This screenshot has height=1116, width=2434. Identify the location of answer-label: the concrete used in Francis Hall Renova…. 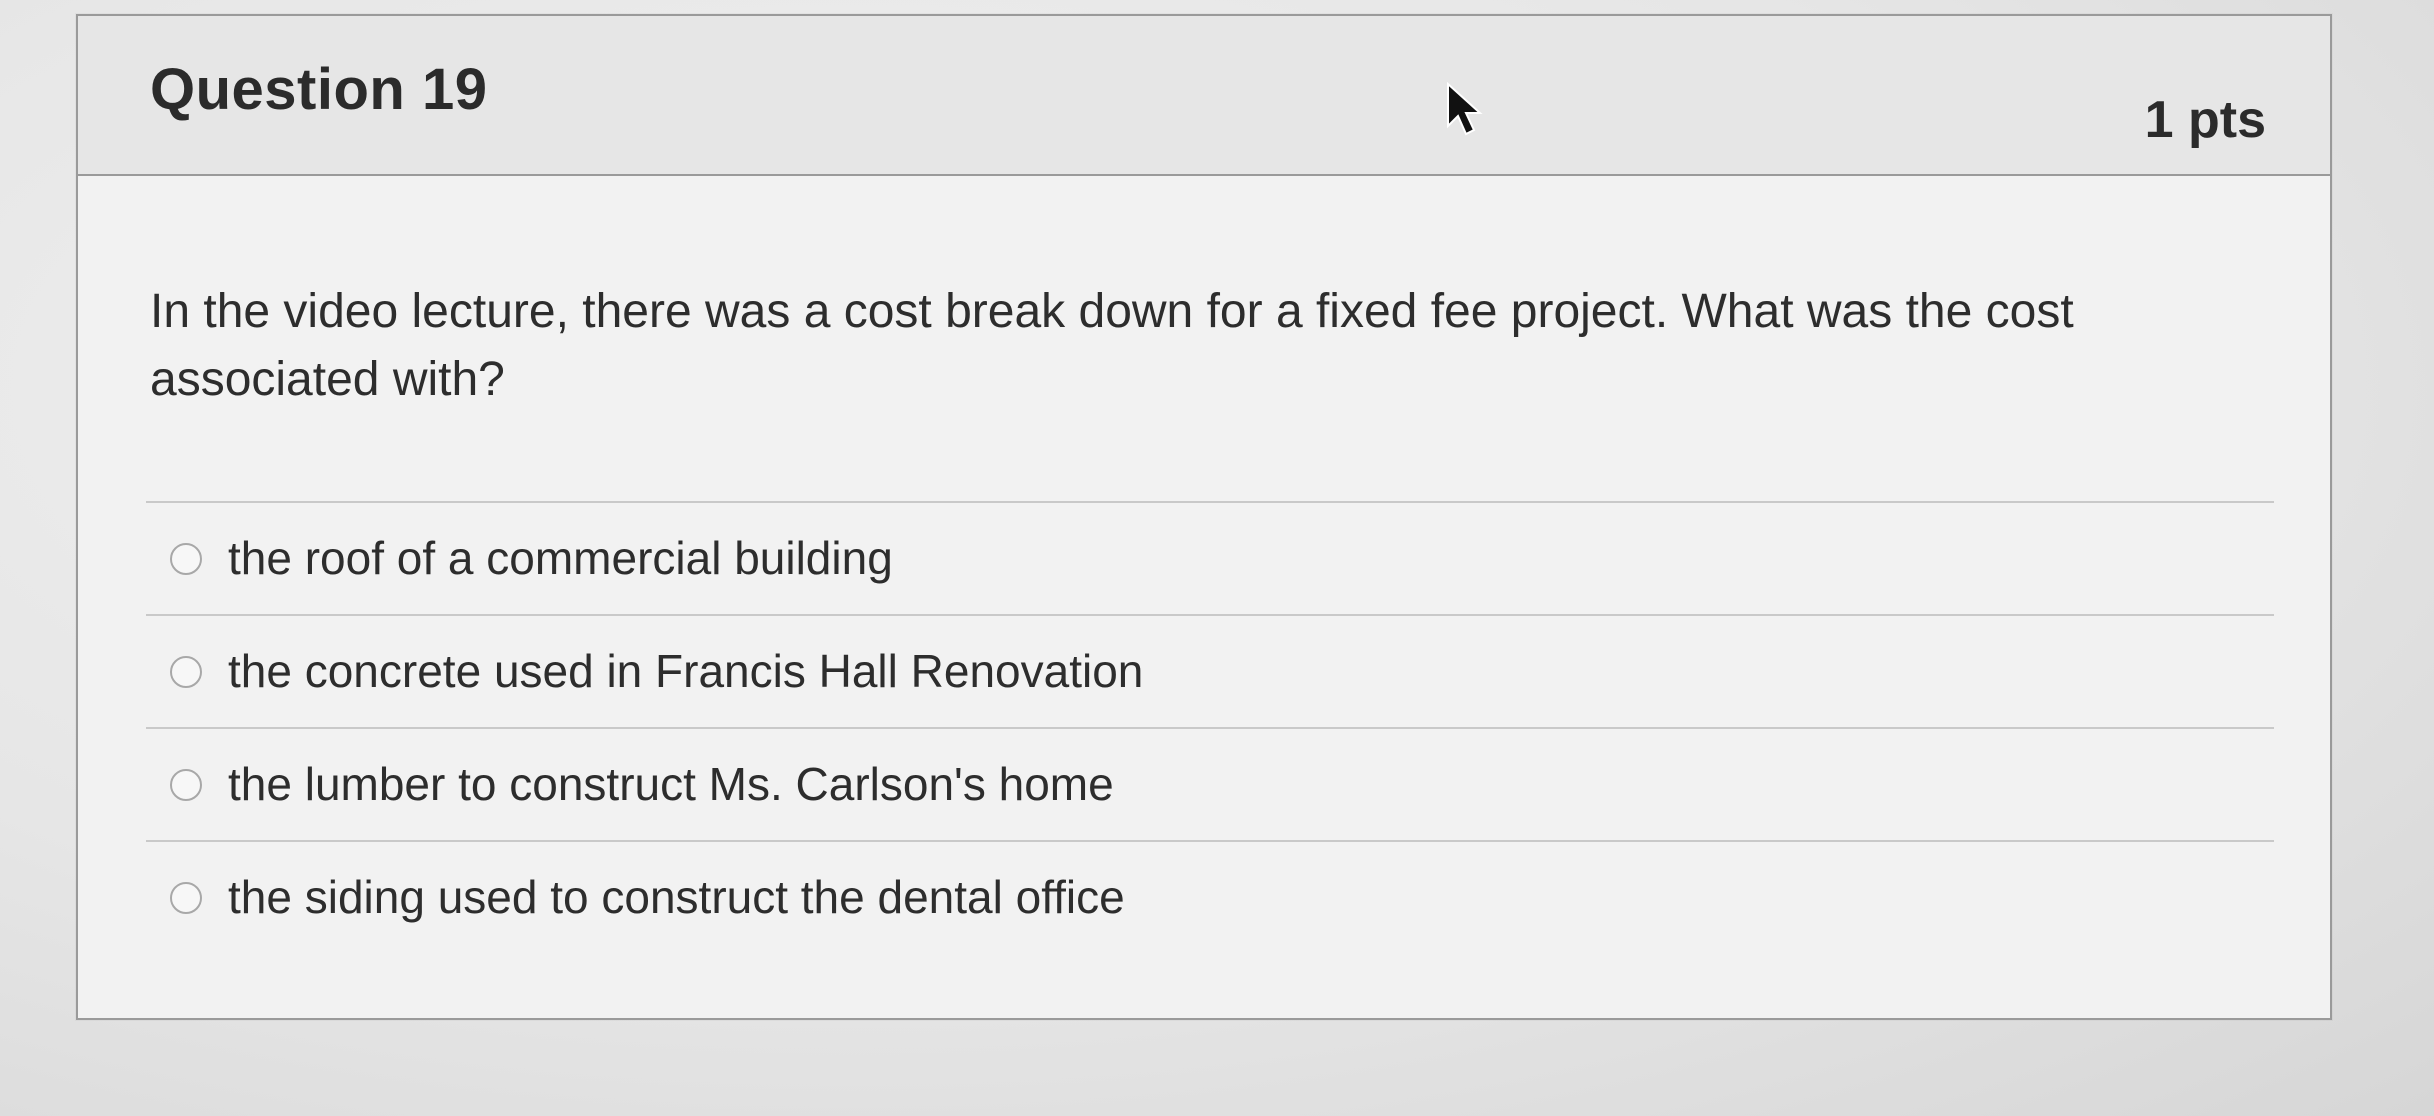
(685, 671).